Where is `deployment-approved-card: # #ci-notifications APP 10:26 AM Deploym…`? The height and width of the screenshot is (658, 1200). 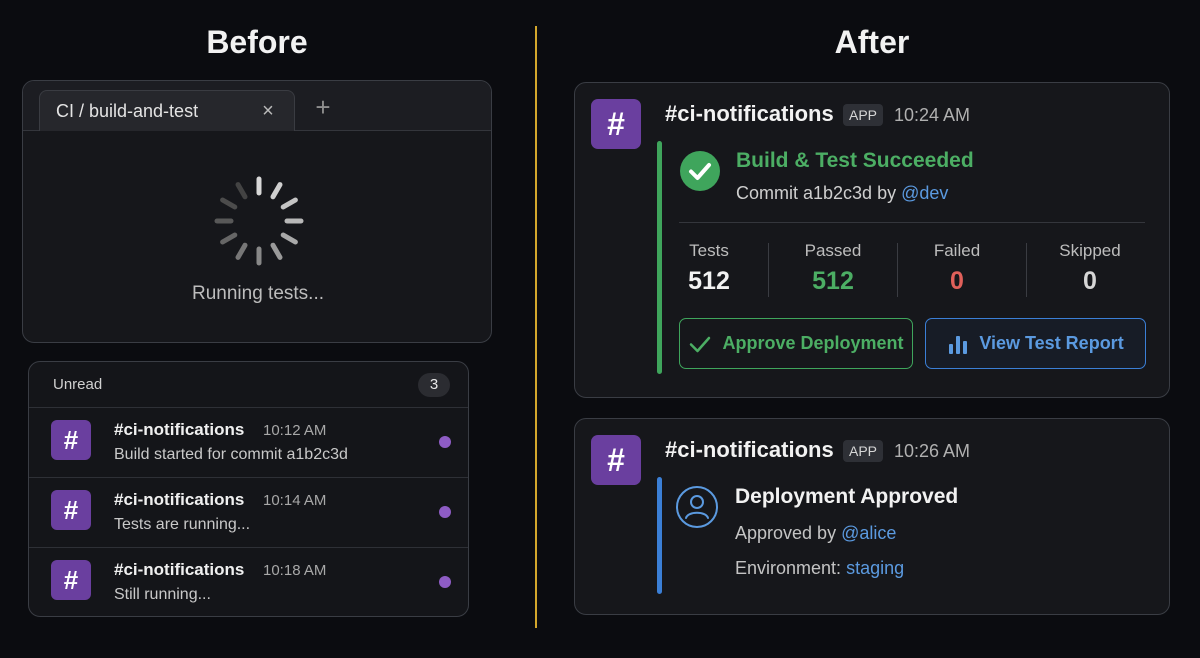
deployment-approved-card: # #ci-notifications APP 10:26 AM Deploym… is located at coordinates (872, 516).